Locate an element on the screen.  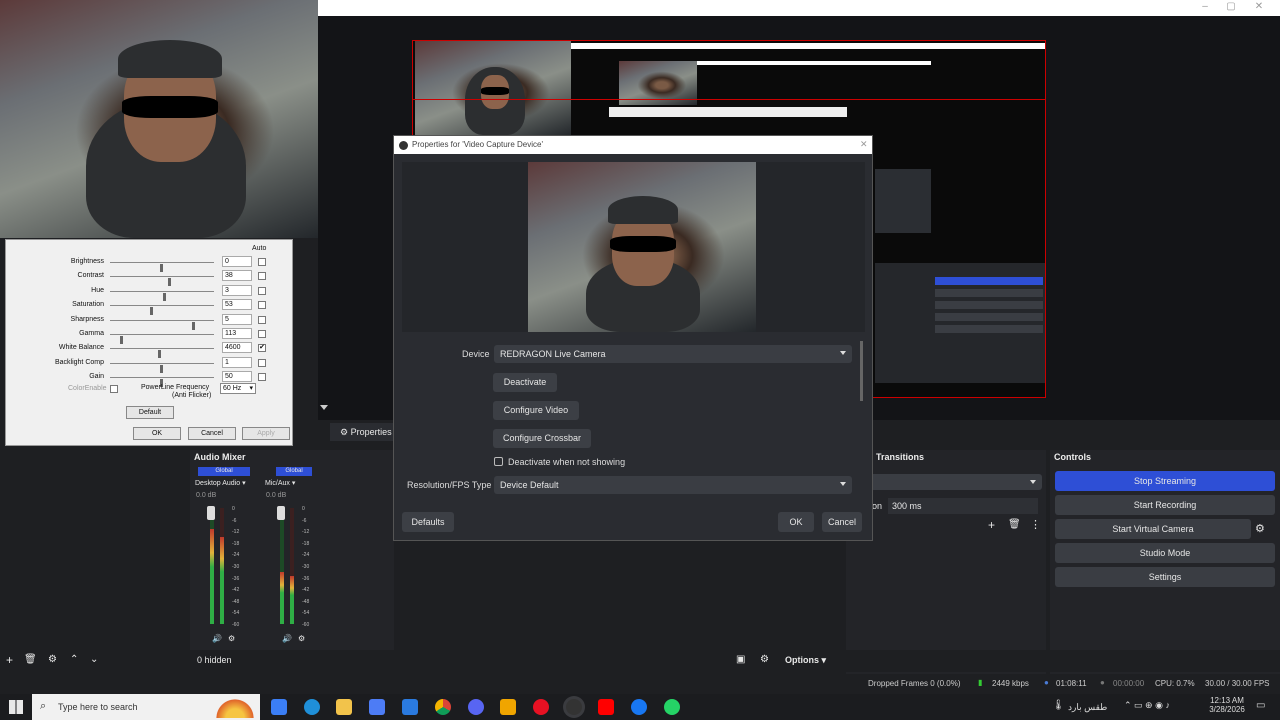
setting-value: 53 is located at coordinates (237, 305).